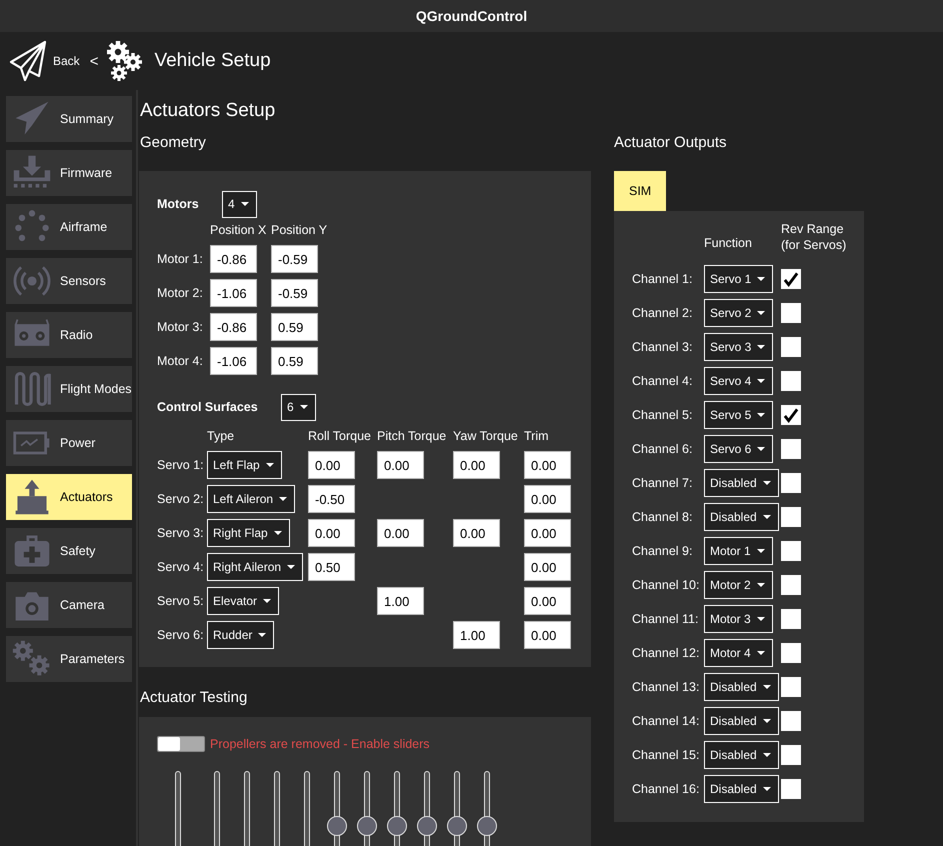  Describe the element at coordinates (320, 744) in the screenshot. I see `warning-label: Propellers are removed - Enable sliders` at that location.